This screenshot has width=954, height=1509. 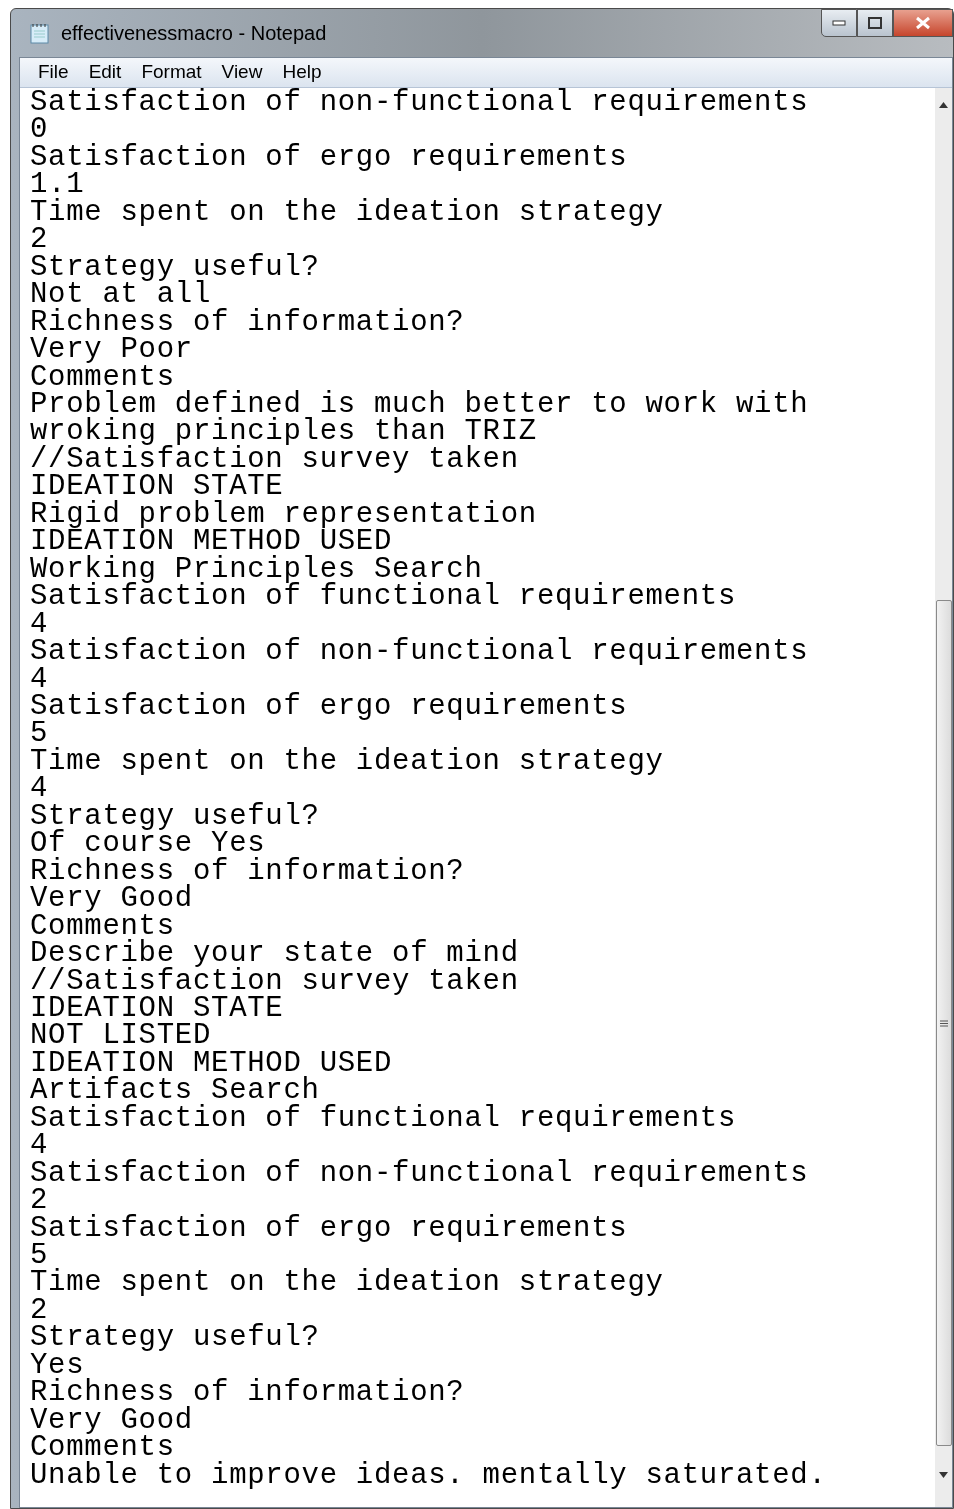 I want to click on minimize-button, so click(x=839, y=23).